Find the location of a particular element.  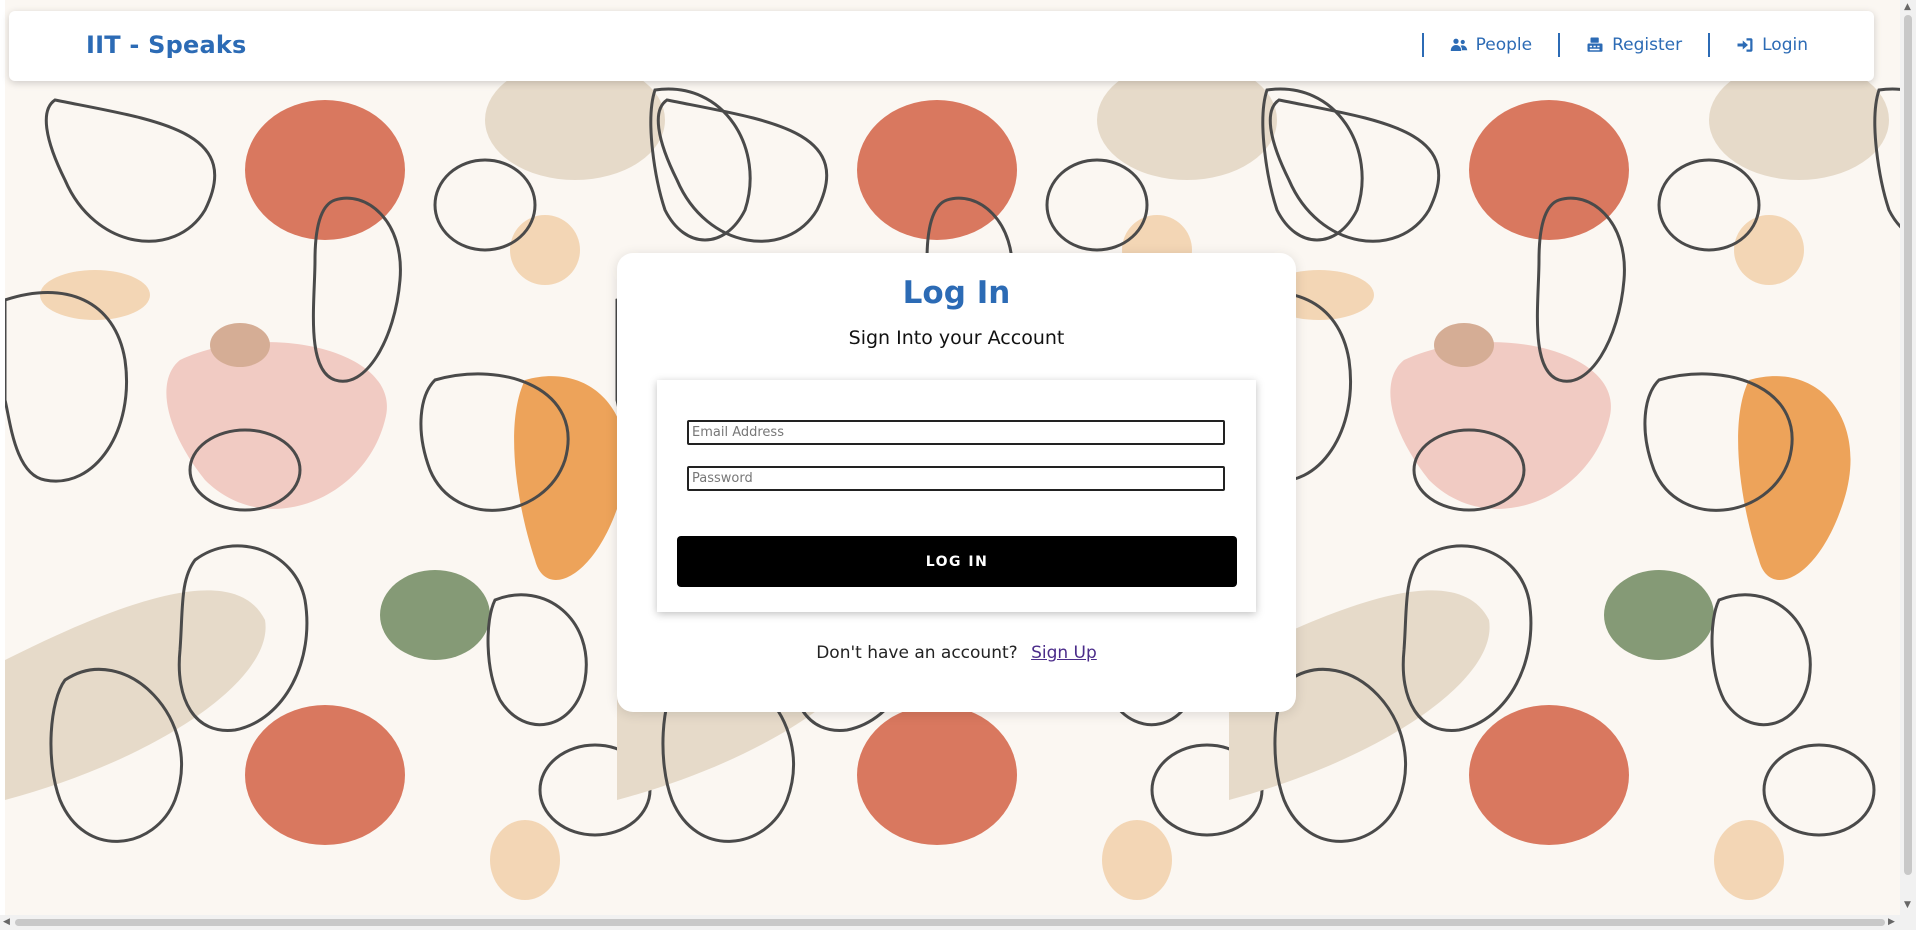

scroll-left-icon: ◀ is located at coordinates (6, 922).